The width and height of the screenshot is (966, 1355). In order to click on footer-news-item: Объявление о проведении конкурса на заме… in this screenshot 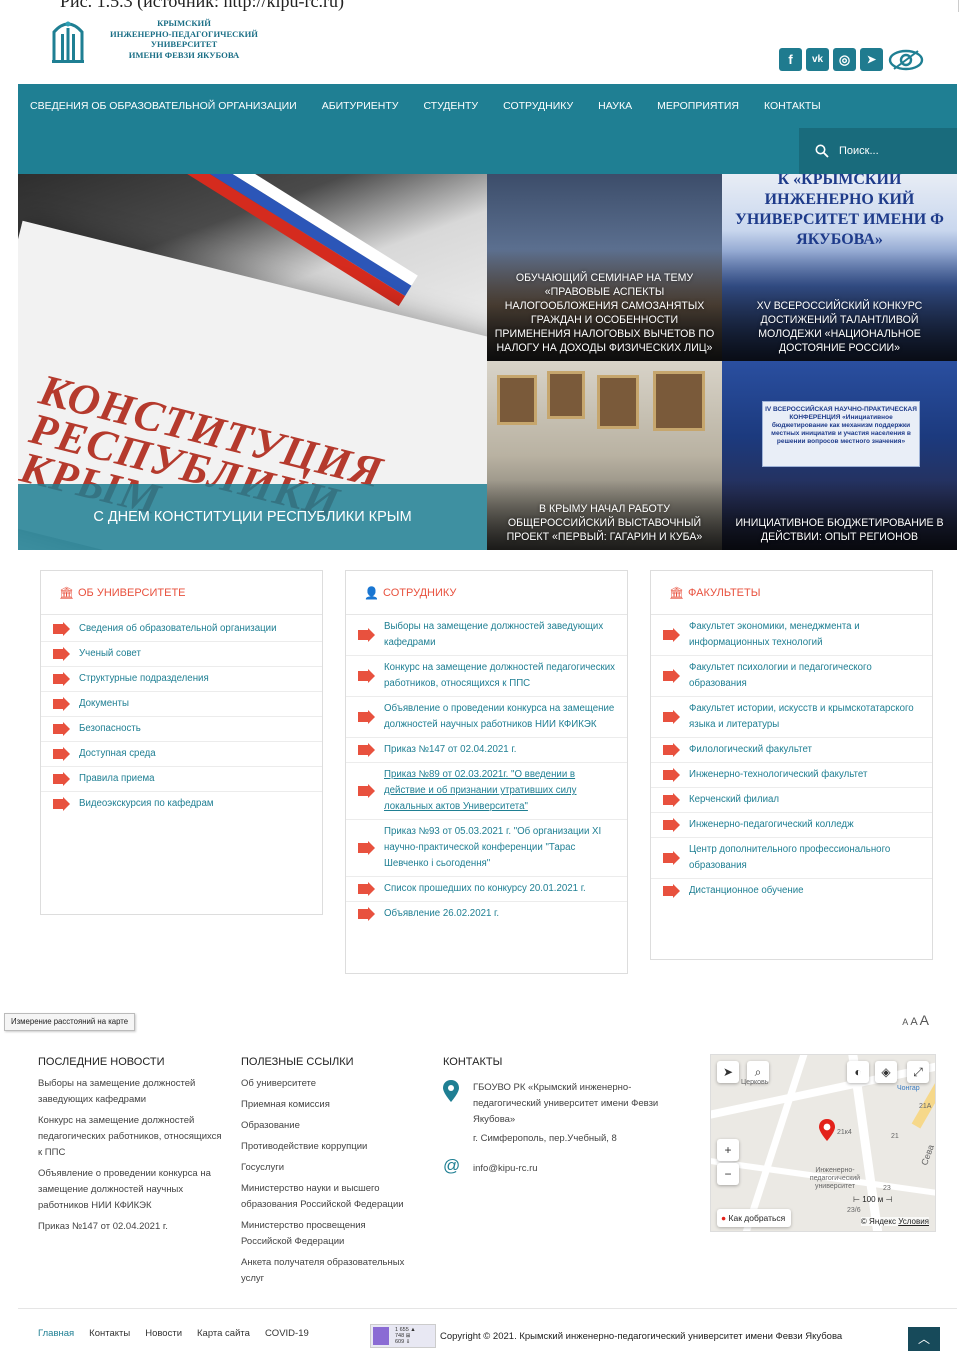, I will do `click(130, 1190)`.